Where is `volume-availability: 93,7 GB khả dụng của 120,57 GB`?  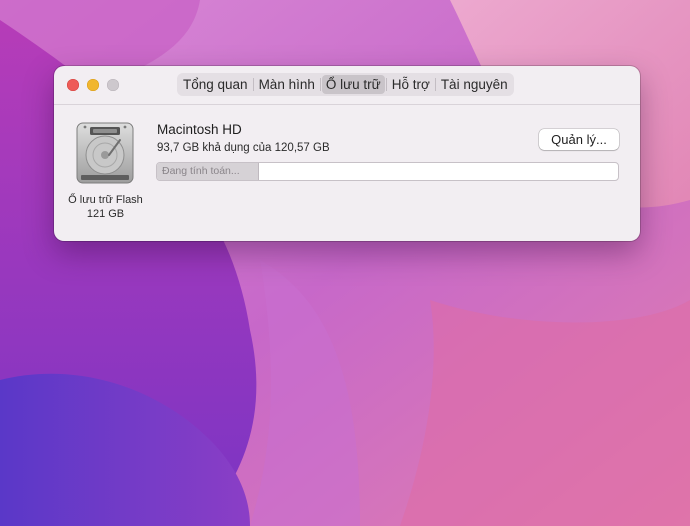 volume-availability: 93,7 GB khả dụng của 120,57 GB is located at coordinates (243, 148).